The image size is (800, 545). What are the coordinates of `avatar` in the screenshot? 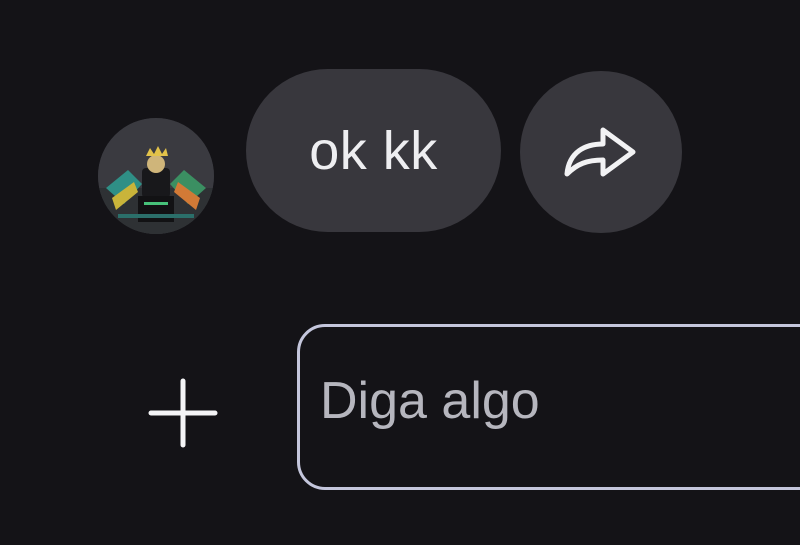 It's located at (156, 176).